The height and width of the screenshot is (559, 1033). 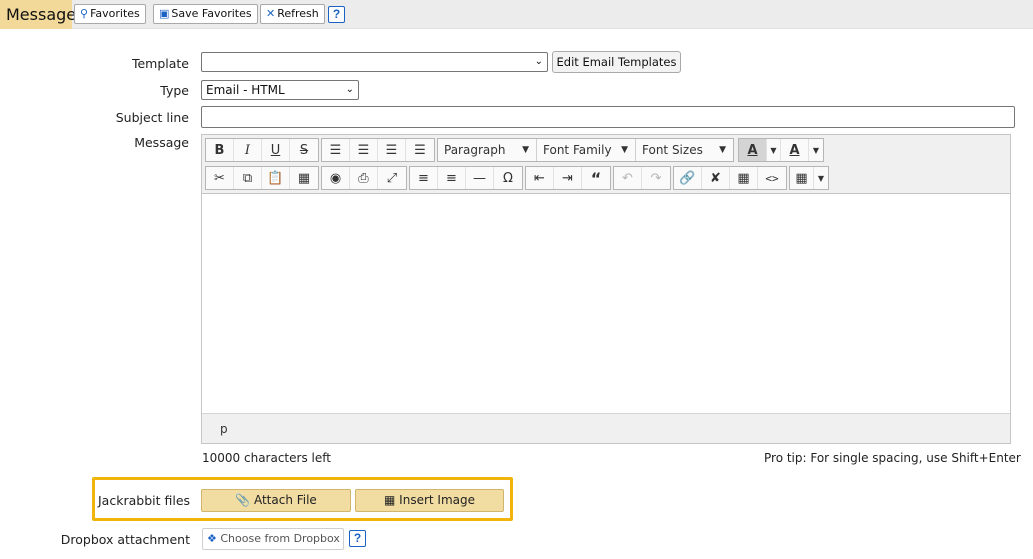 I want to click on text-color-button: A, so click(x=795, y=150).